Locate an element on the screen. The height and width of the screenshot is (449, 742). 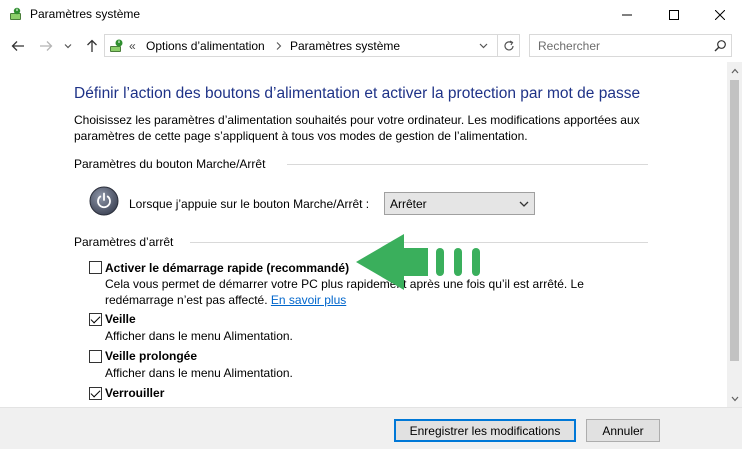
breadcrumb-power-options: Options d’alimentation is located at coordinates (205, 46).